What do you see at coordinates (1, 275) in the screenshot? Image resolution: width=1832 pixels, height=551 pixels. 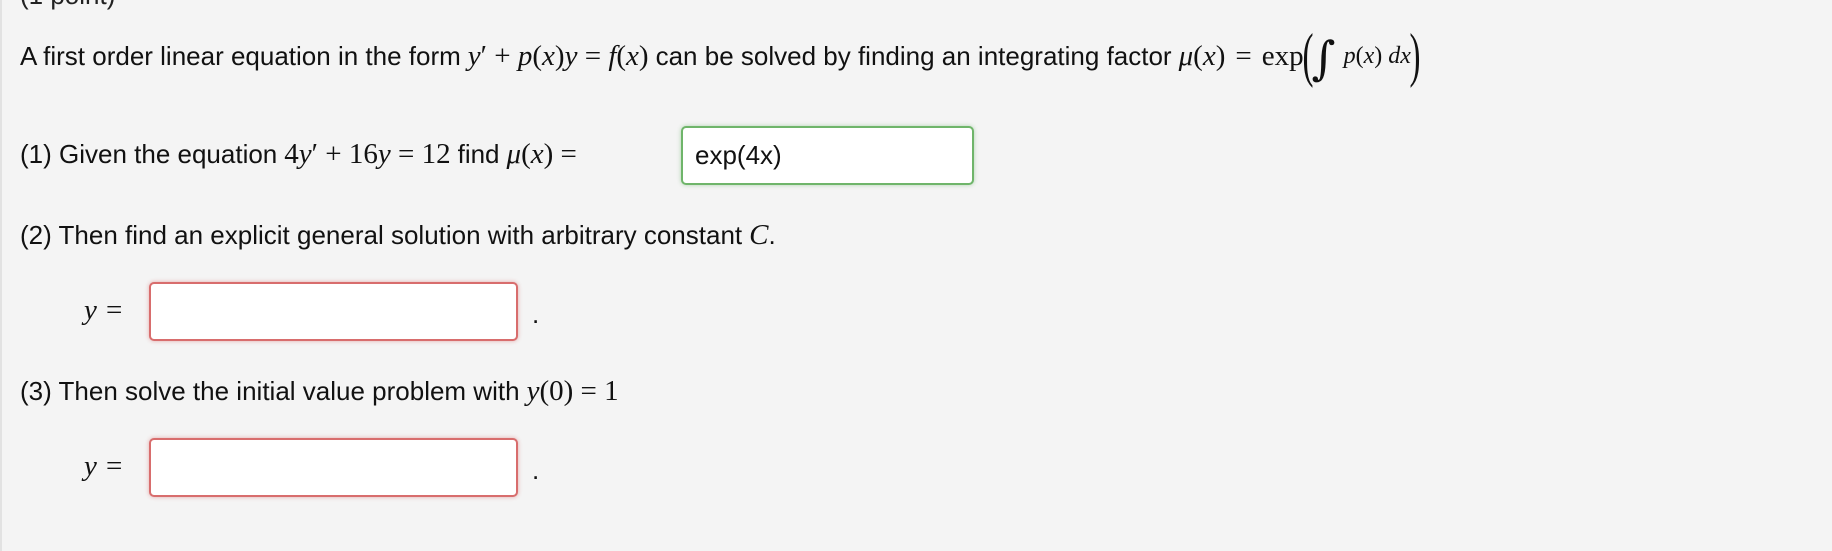 I see `left-border` at bounding box center [1, 275].